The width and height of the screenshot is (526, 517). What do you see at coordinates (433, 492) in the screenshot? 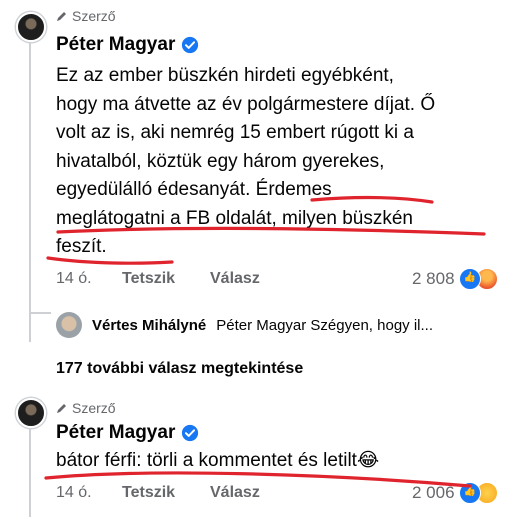
I see `reaction-count: 2 006` at bounding box center [433, 492].